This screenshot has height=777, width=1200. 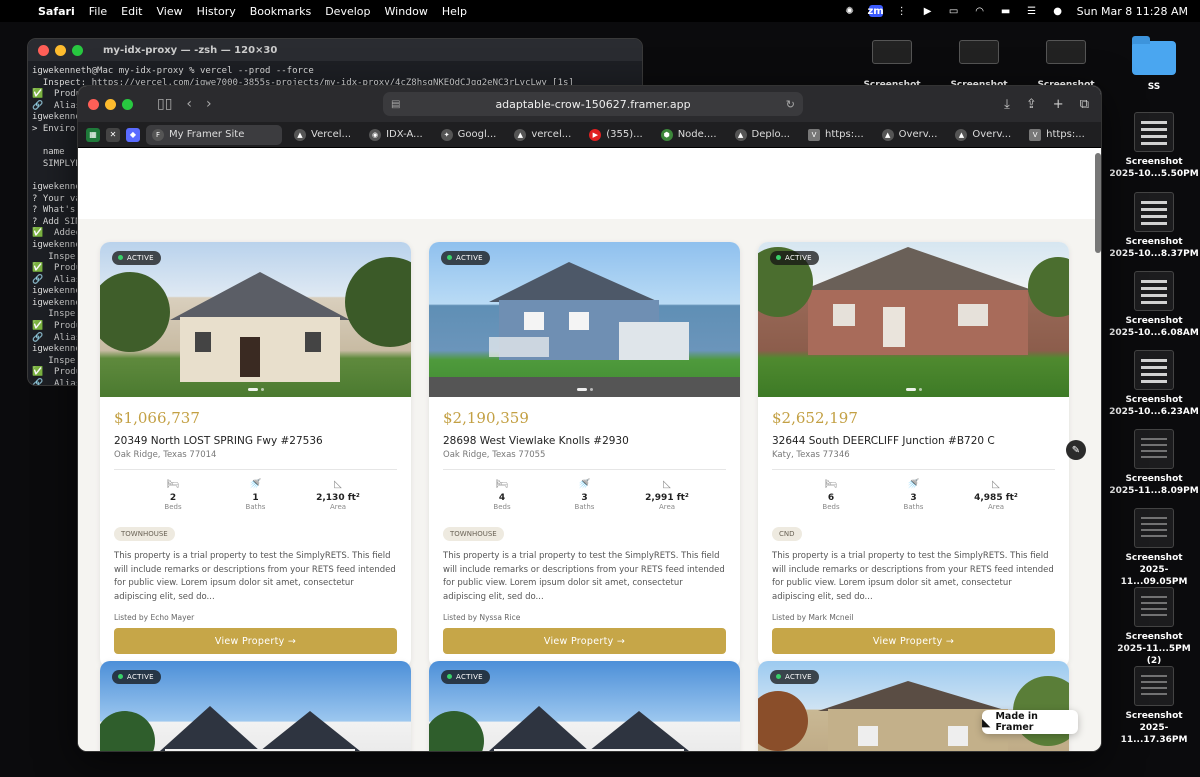 I want to click on bed-icon: 🛏, so click(x=831, y=484).